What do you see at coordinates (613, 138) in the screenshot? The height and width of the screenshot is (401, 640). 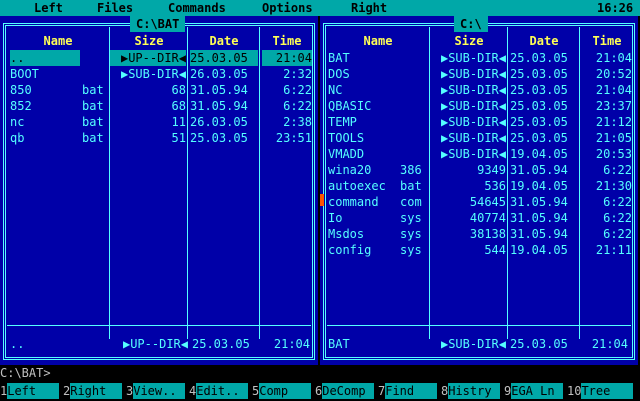 I see `file-time: 21:05` at bounding box center [613, 138].